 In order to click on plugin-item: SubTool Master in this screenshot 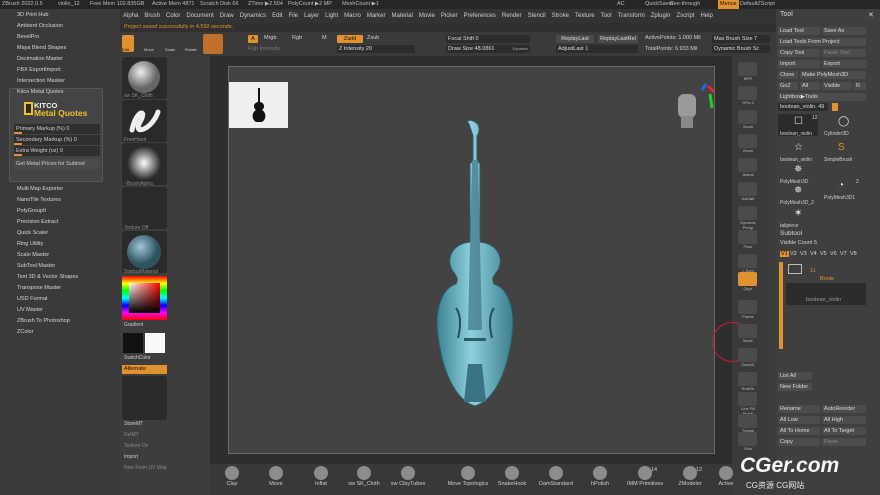, I will do `click(36, 266)`.